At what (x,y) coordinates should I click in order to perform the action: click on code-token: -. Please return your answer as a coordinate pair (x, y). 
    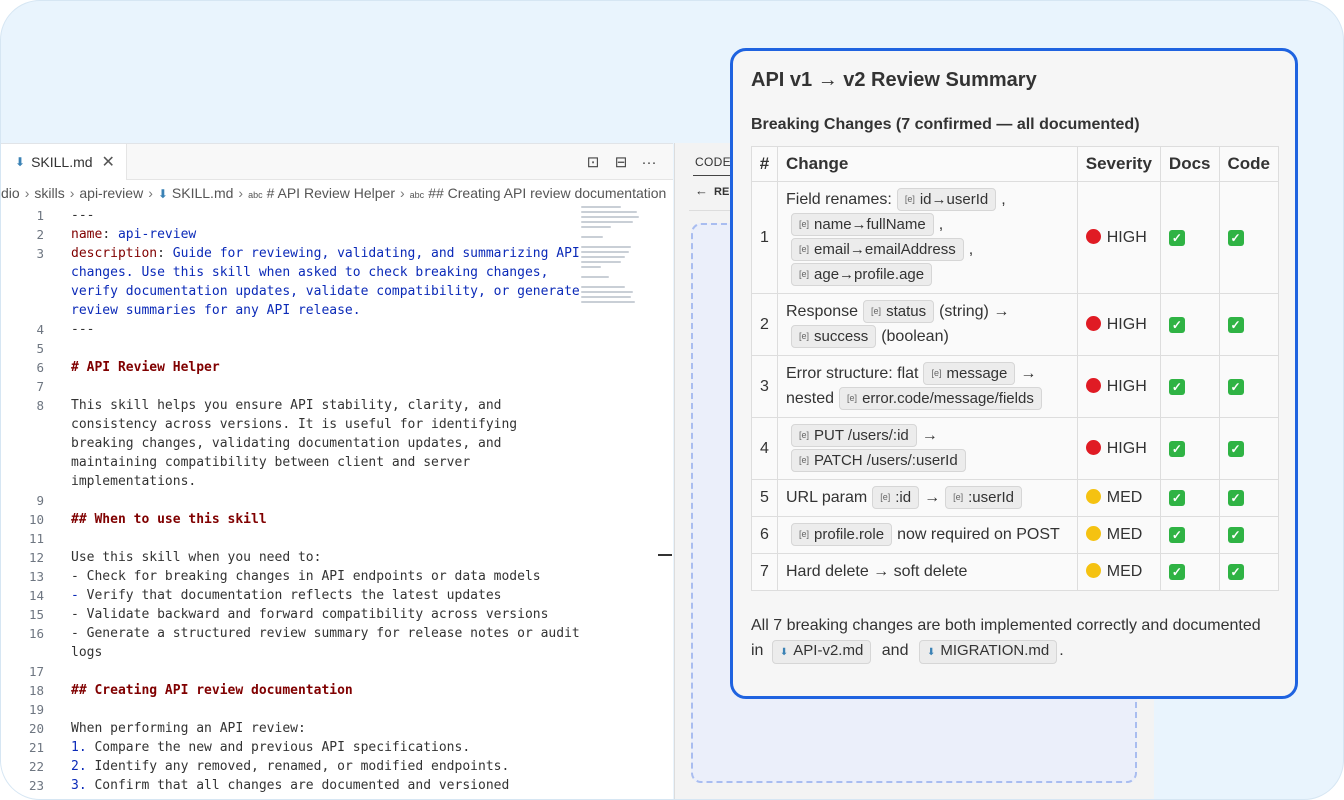
    Looking at the image, I should click on (79, 595).